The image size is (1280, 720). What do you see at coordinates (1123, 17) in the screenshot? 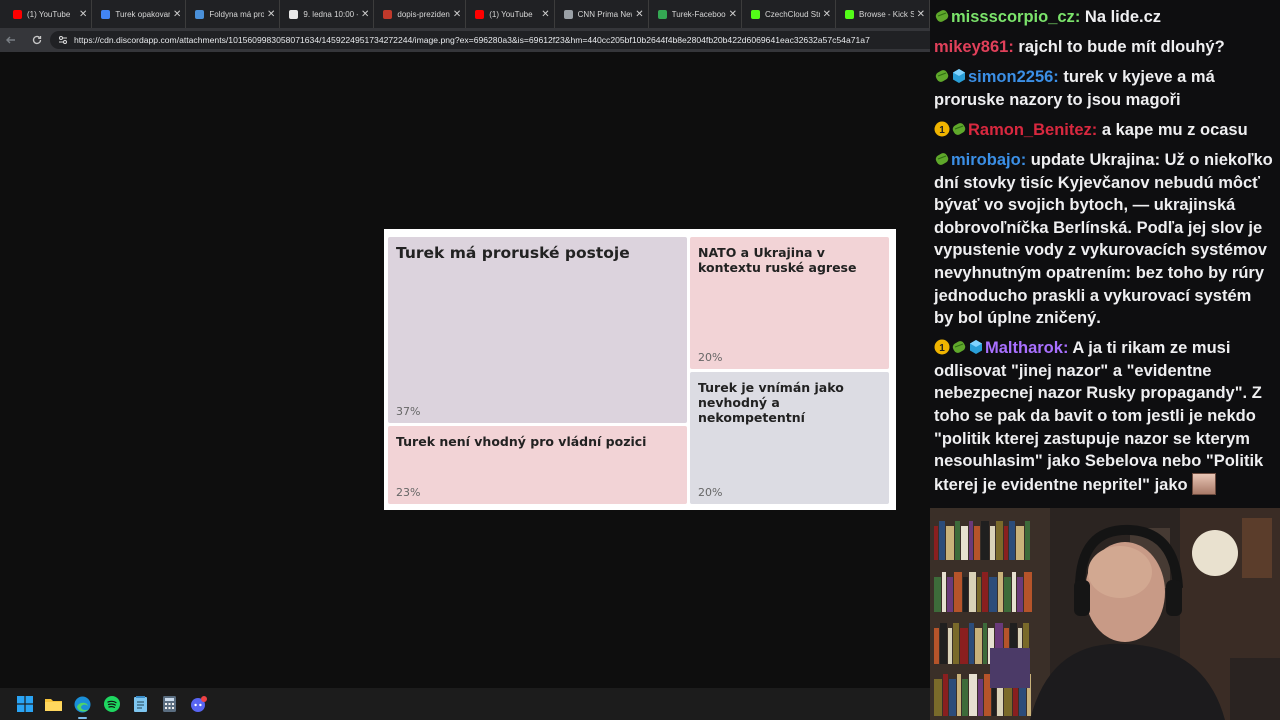
I see `chat-text: Na lide.cz` at bounding box center [1123, 17].